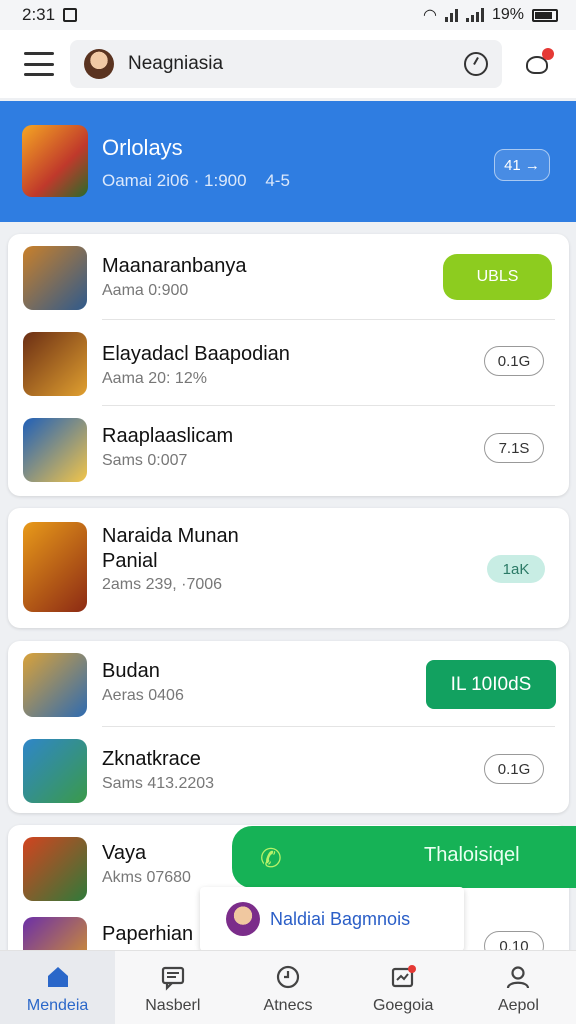  I want to click on app-meta: Aama 0:900, so click(145, 290).